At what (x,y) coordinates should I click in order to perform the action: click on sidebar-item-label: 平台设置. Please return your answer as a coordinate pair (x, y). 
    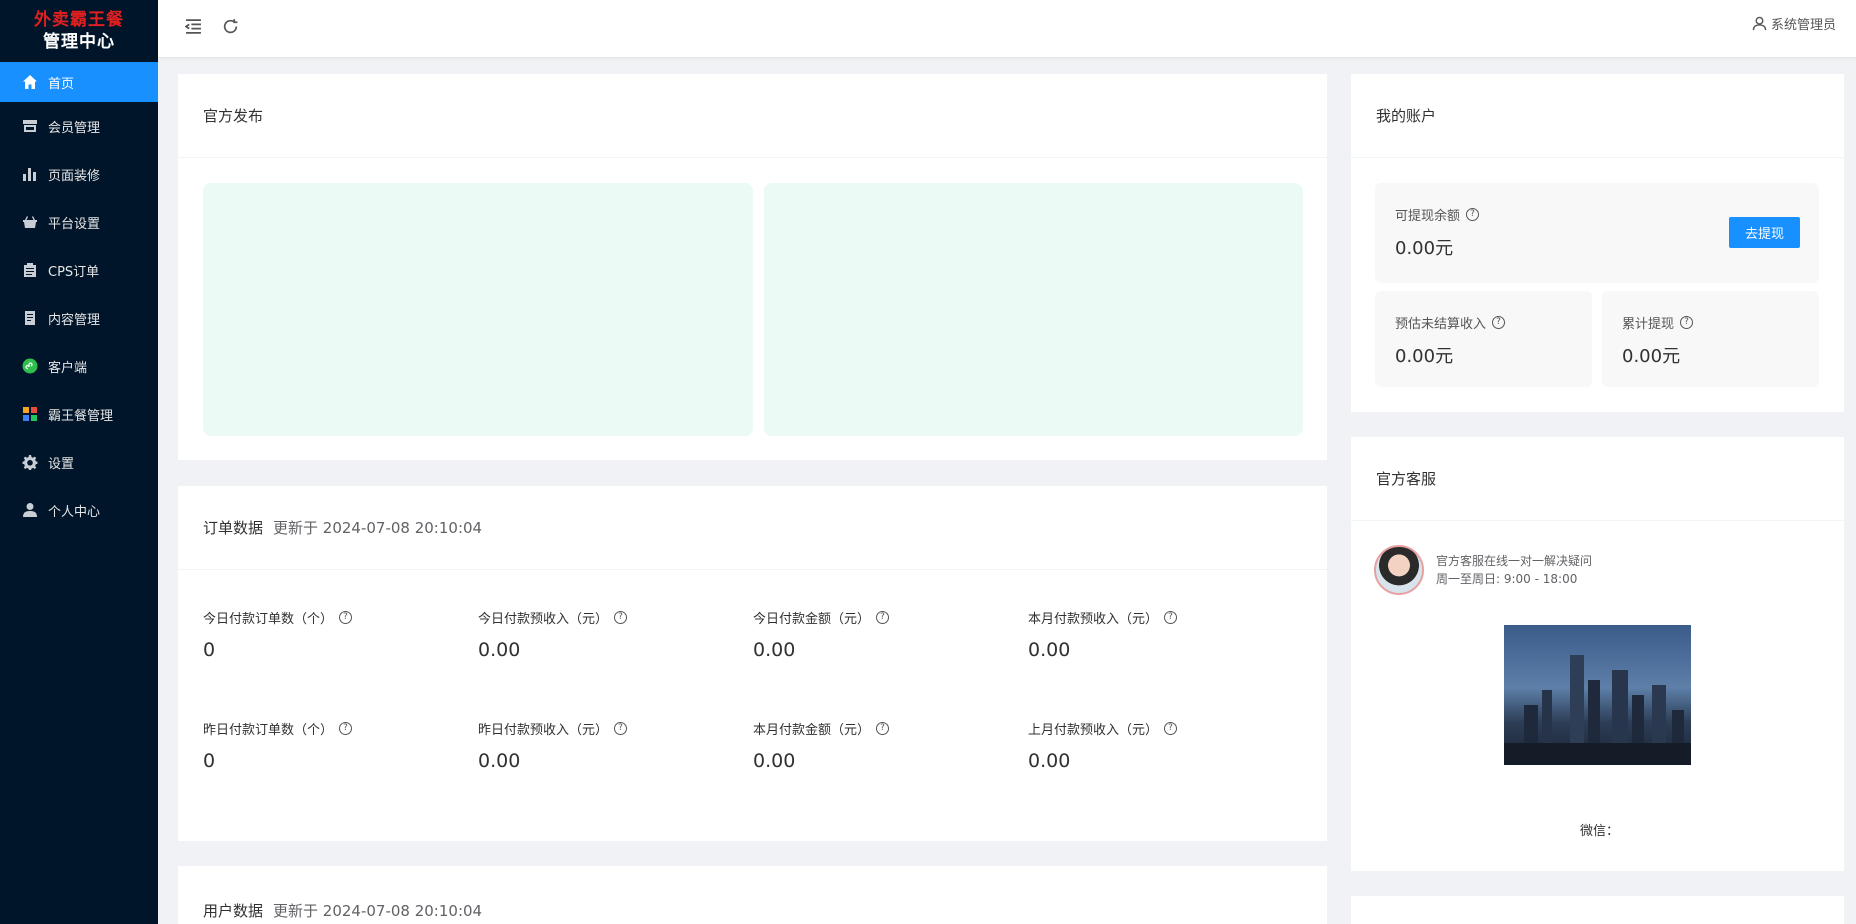
    Looking at the image, I should click on (74, 224).